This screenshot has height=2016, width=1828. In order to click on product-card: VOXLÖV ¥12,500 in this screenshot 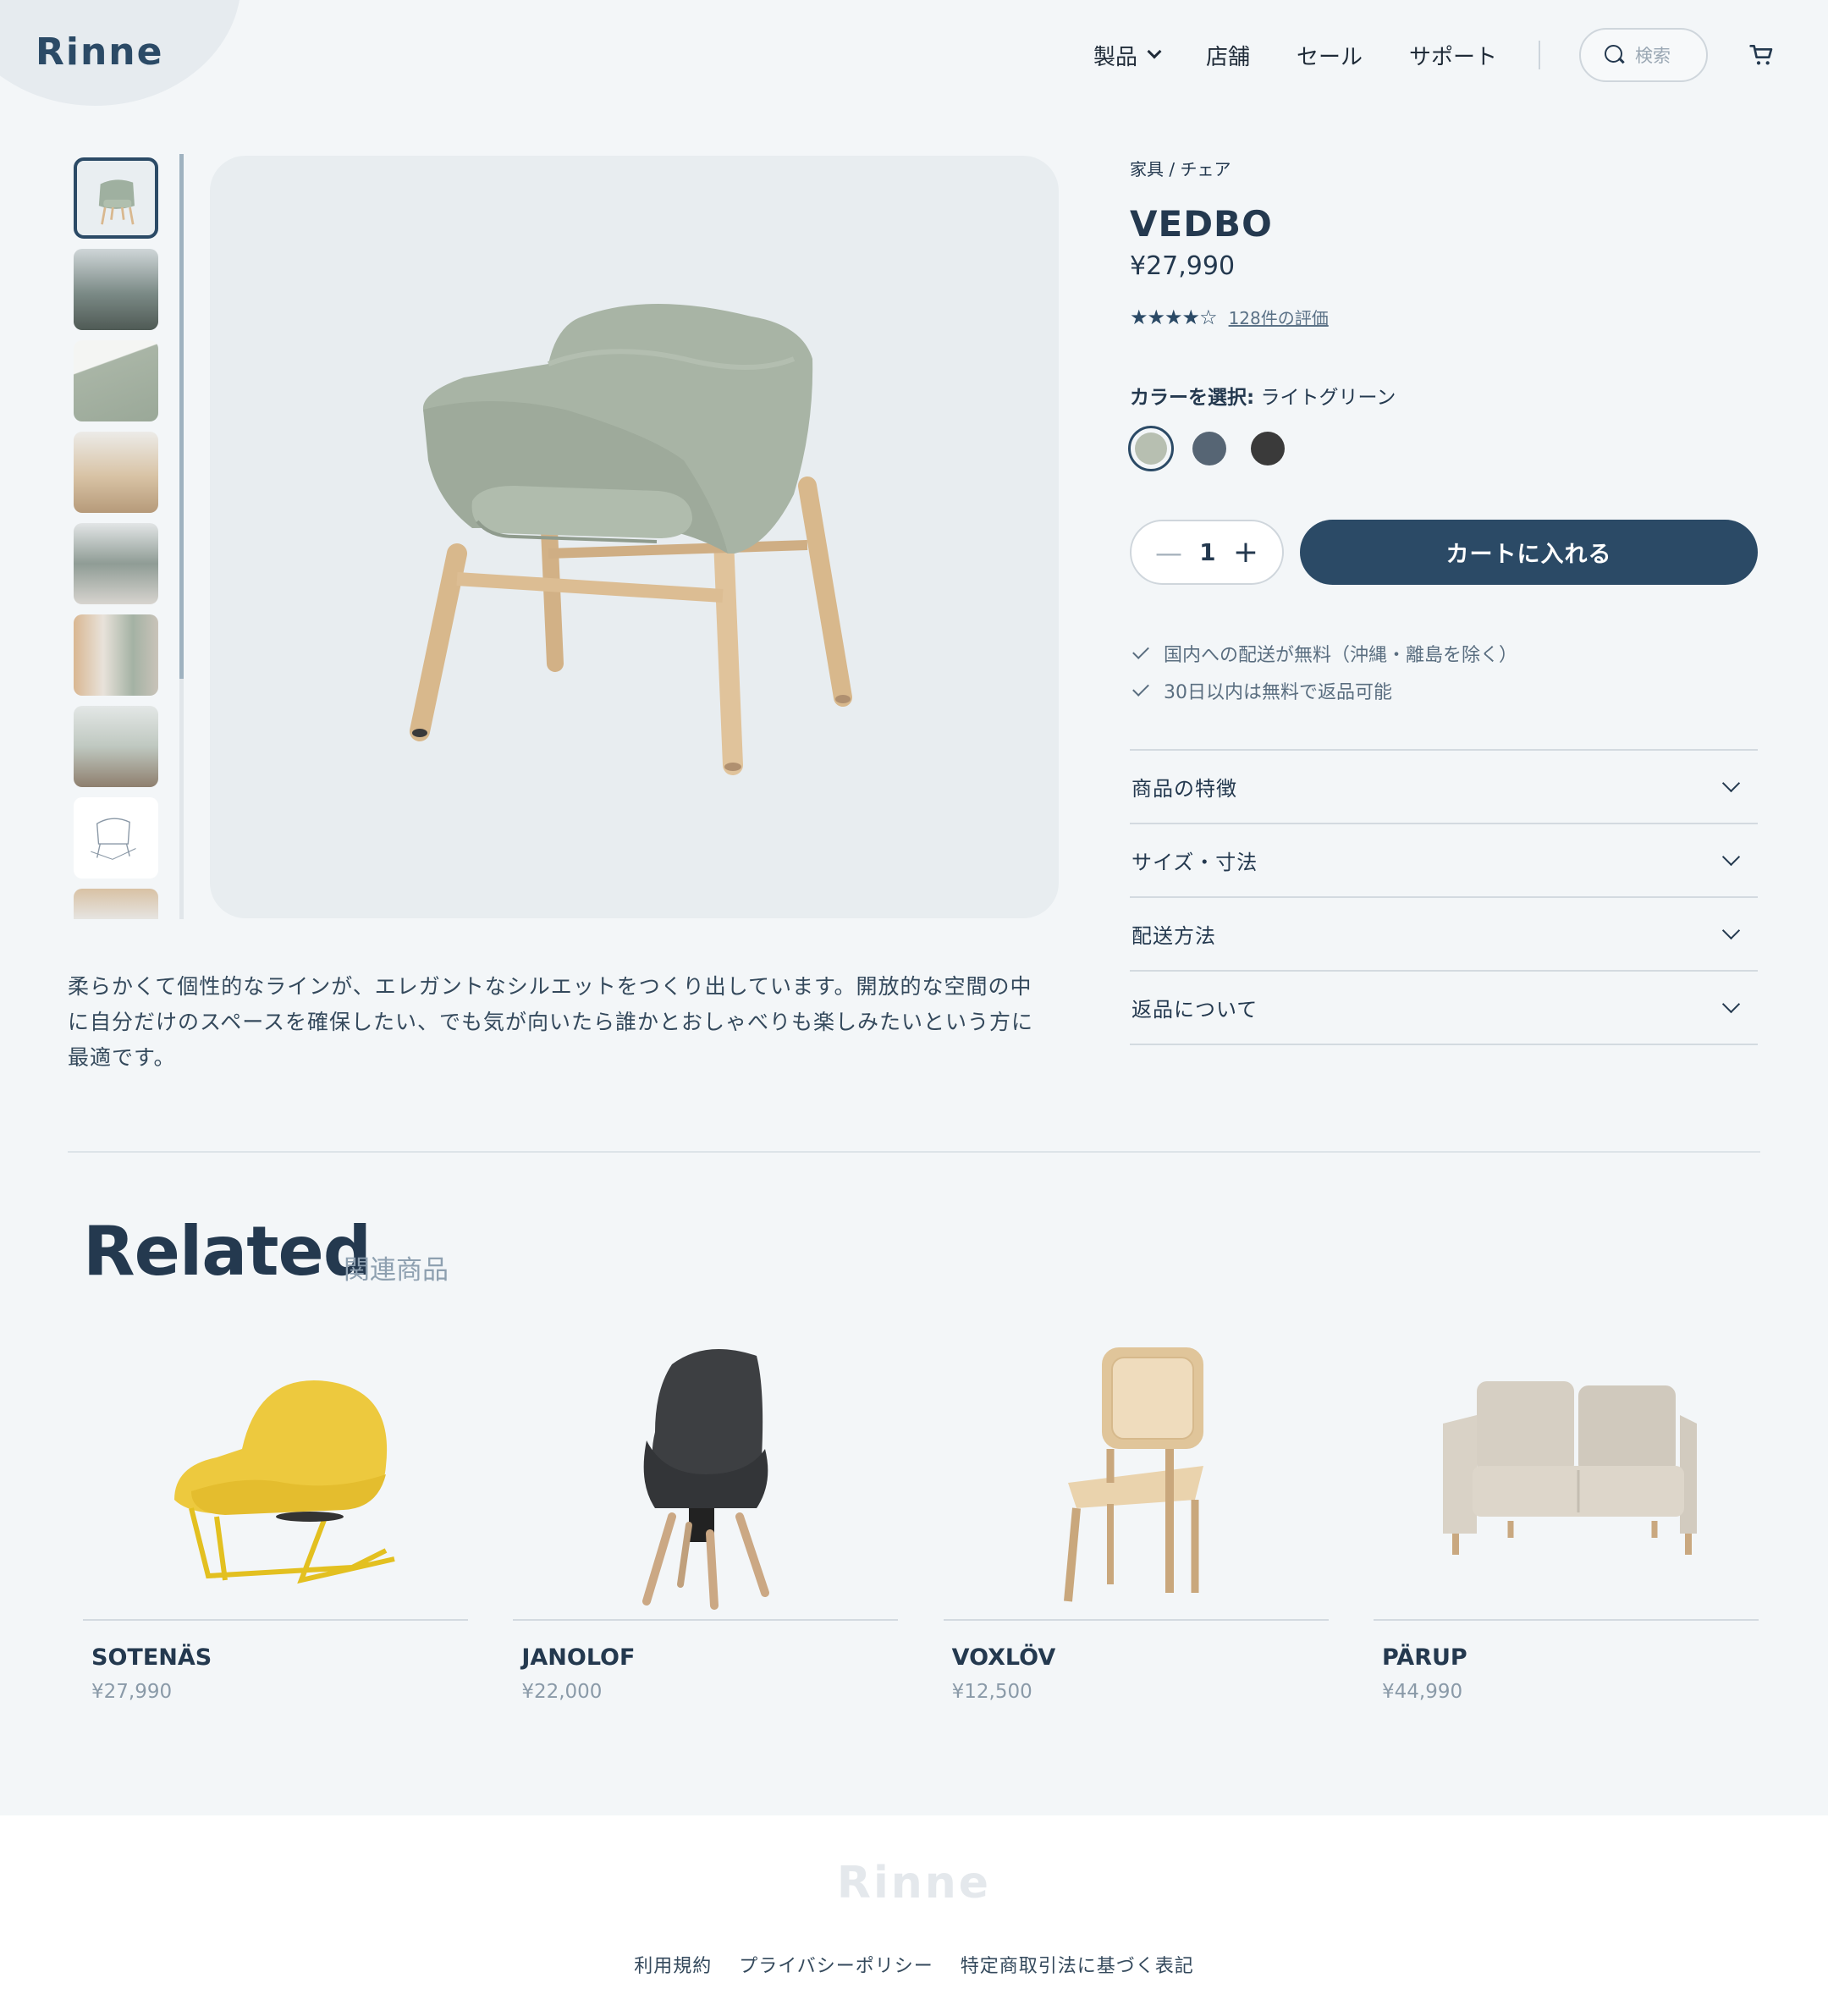, I will do `click(1136, 1516)`.